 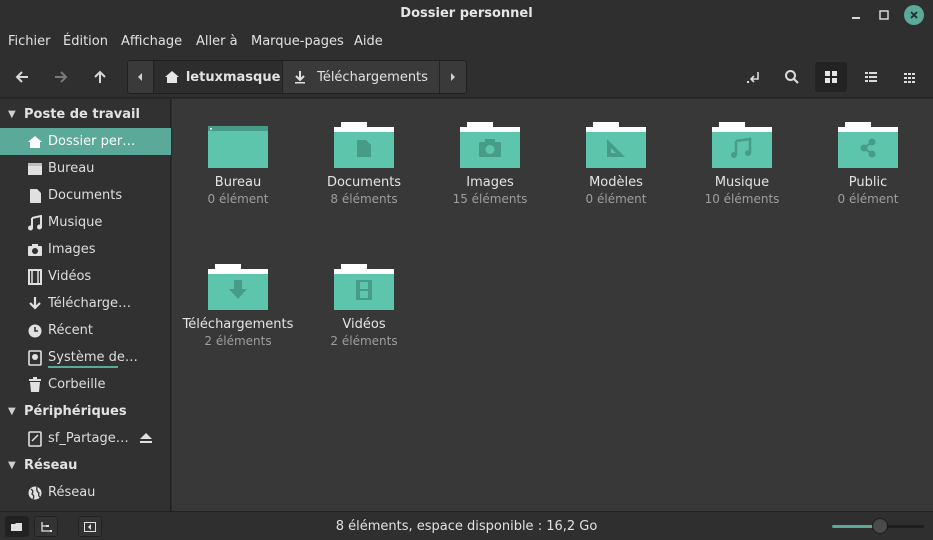 I want to click on folder-name: Musique, so click(x=742, y=182).